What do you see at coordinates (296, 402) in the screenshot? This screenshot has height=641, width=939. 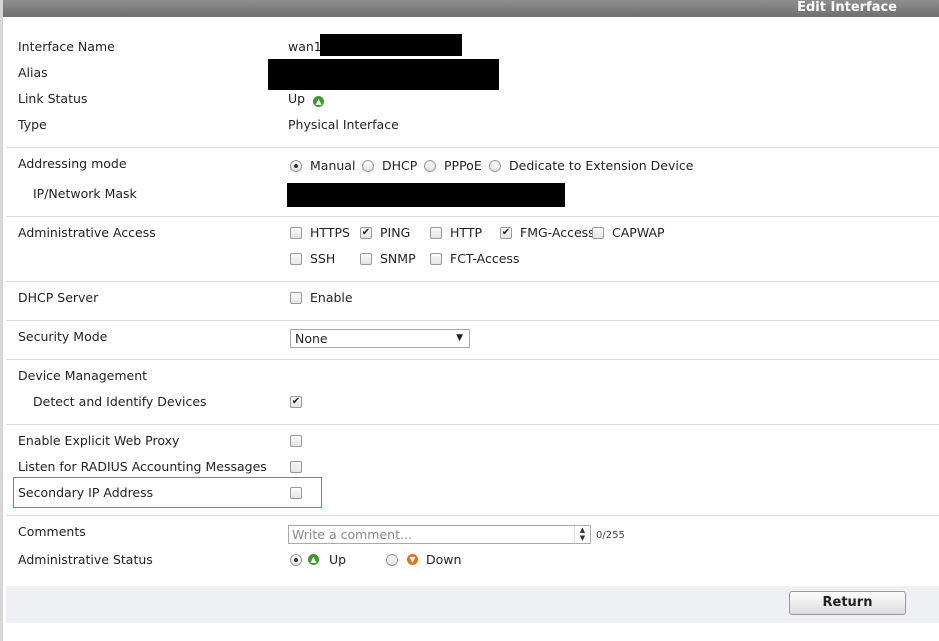 I see `detect-devices-checkbox: ✔` at bounding box center [296, 402].